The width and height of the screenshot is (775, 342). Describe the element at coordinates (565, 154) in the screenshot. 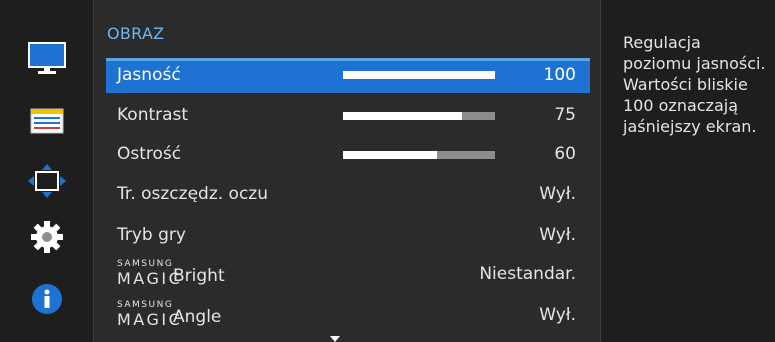

I see `menu-item-value: 60` at that location.